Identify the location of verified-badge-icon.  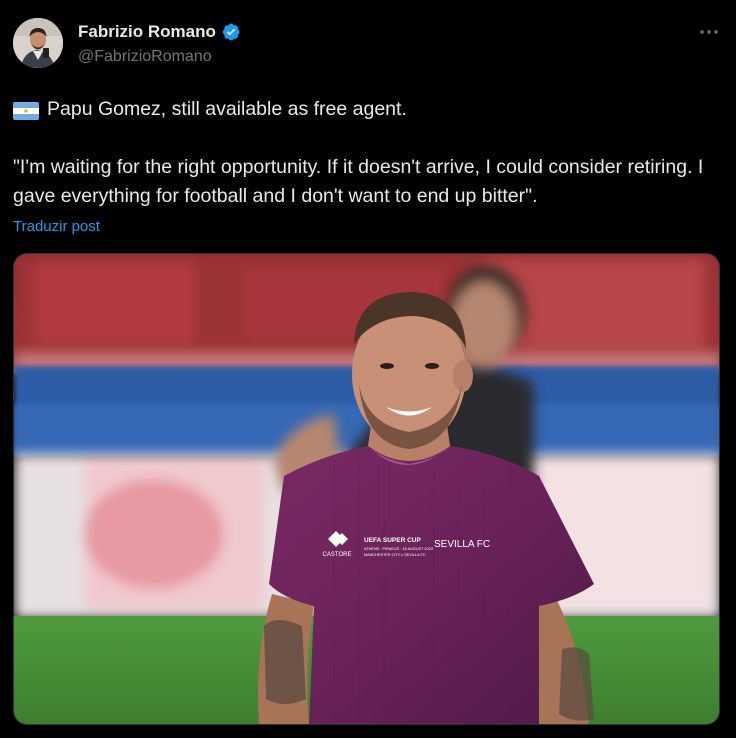
(231, 32).